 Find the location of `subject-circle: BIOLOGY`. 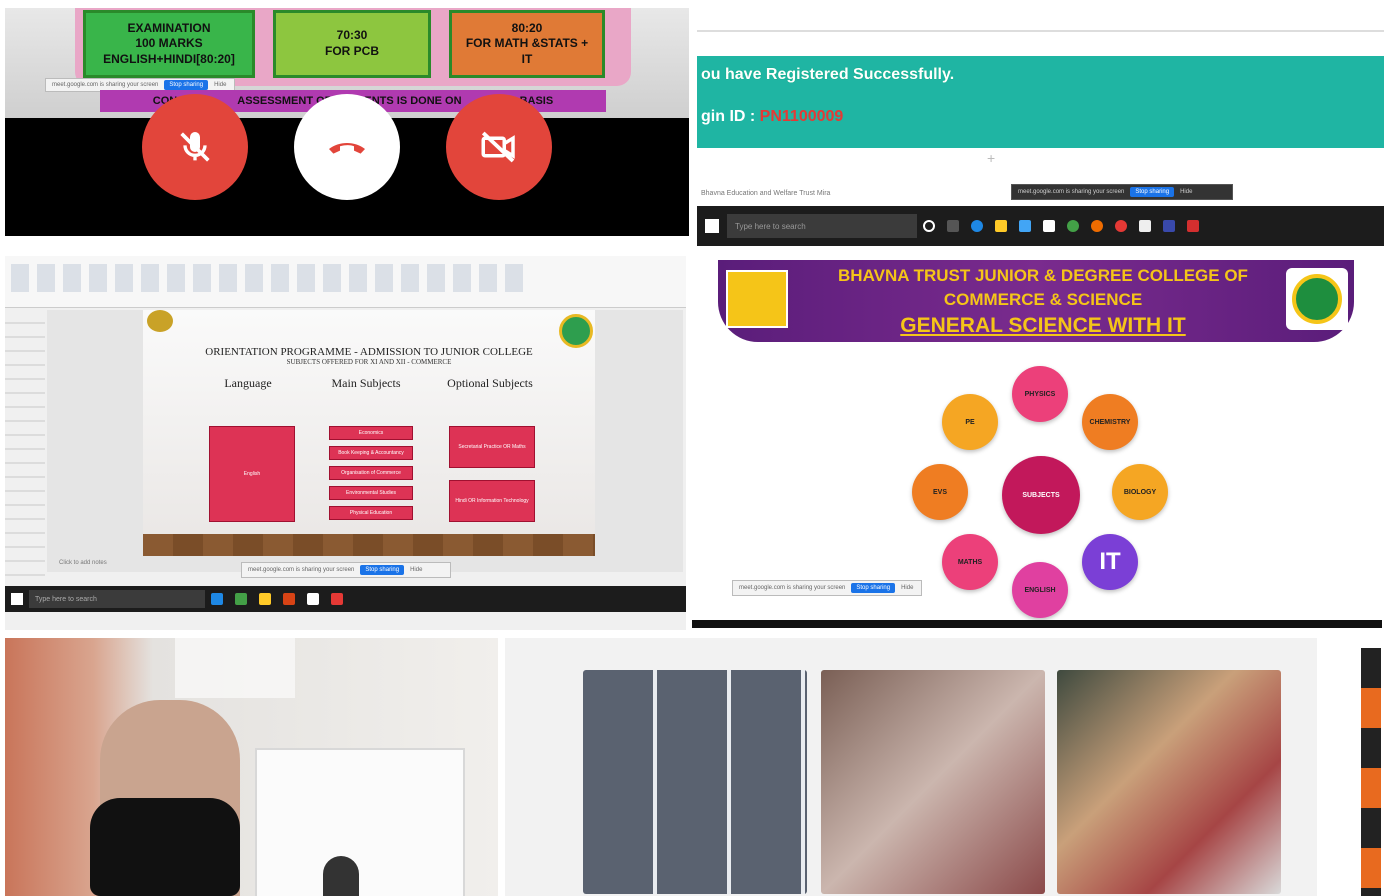

subject-circle: BIOLOGY is located at coordinates (1140, 492).